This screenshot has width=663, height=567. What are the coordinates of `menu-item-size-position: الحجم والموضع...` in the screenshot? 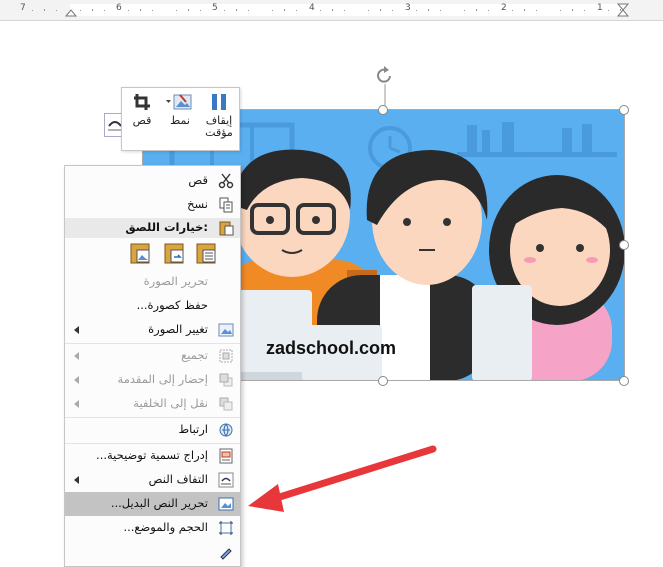 It's located at (152, 528).